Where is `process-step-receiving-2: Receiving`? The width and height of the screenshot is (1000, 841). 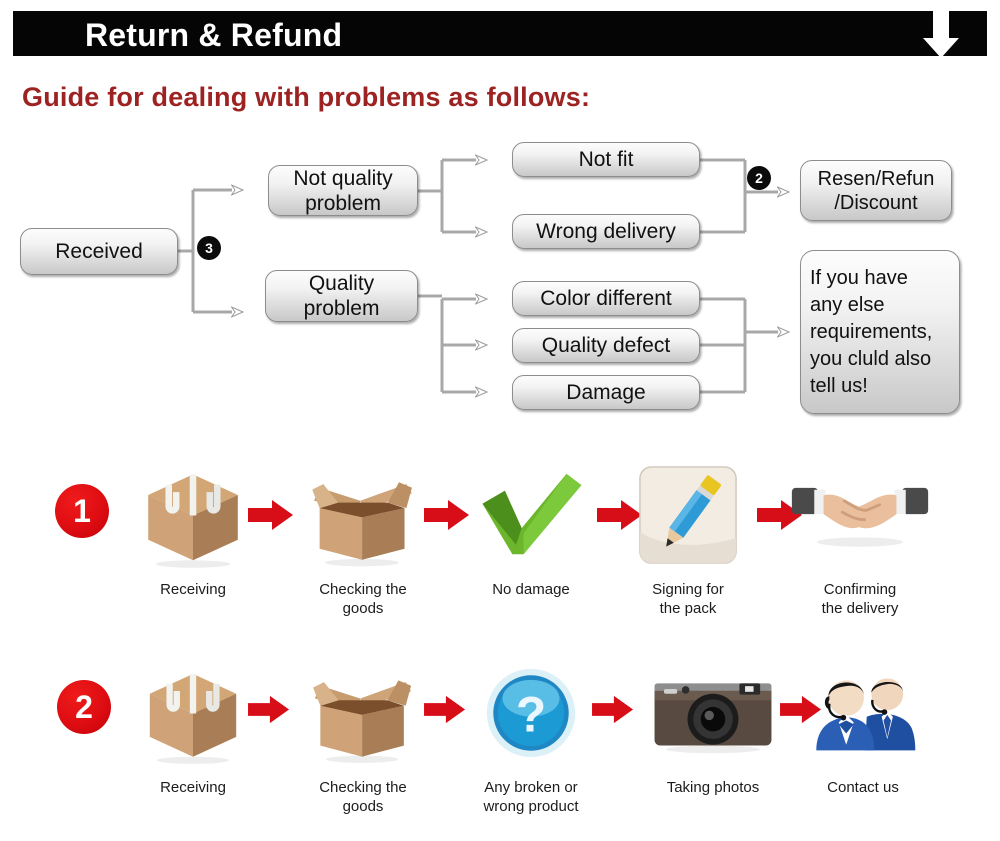 process-step-receiving-2: Receiving is located at coordinates (193, 725).